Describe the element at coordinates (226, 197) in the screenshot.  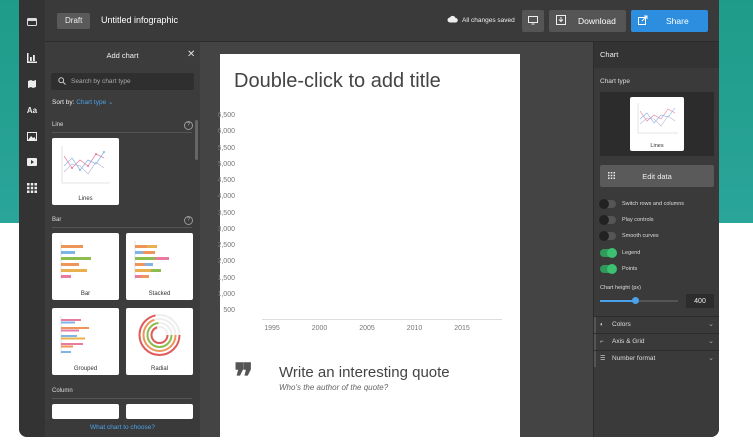
I see `y-tick-label: 4,000` at that location.